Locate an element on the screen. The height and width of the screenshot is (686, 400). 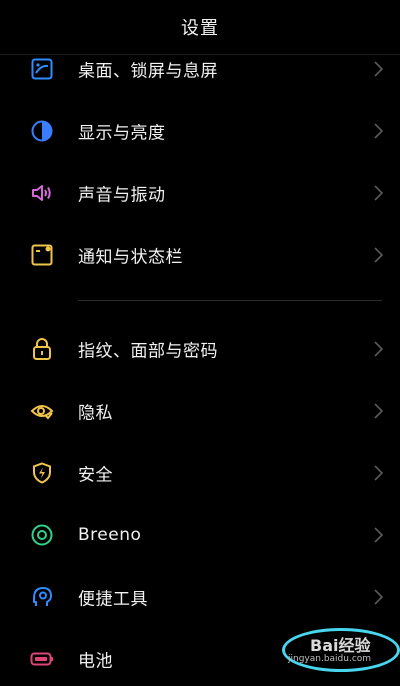
settings-item-label: 电池 is located at coordinates (95, 661).